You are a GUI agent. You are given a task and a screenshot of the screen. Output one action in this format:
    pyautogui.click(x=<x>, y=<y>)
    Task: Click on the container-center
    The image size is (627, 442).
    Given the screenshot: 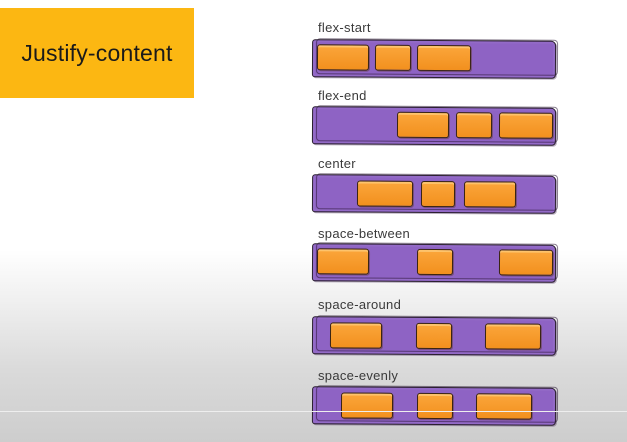 What is the action you would take?
    pyautogui.click(x=434, y=194)
    